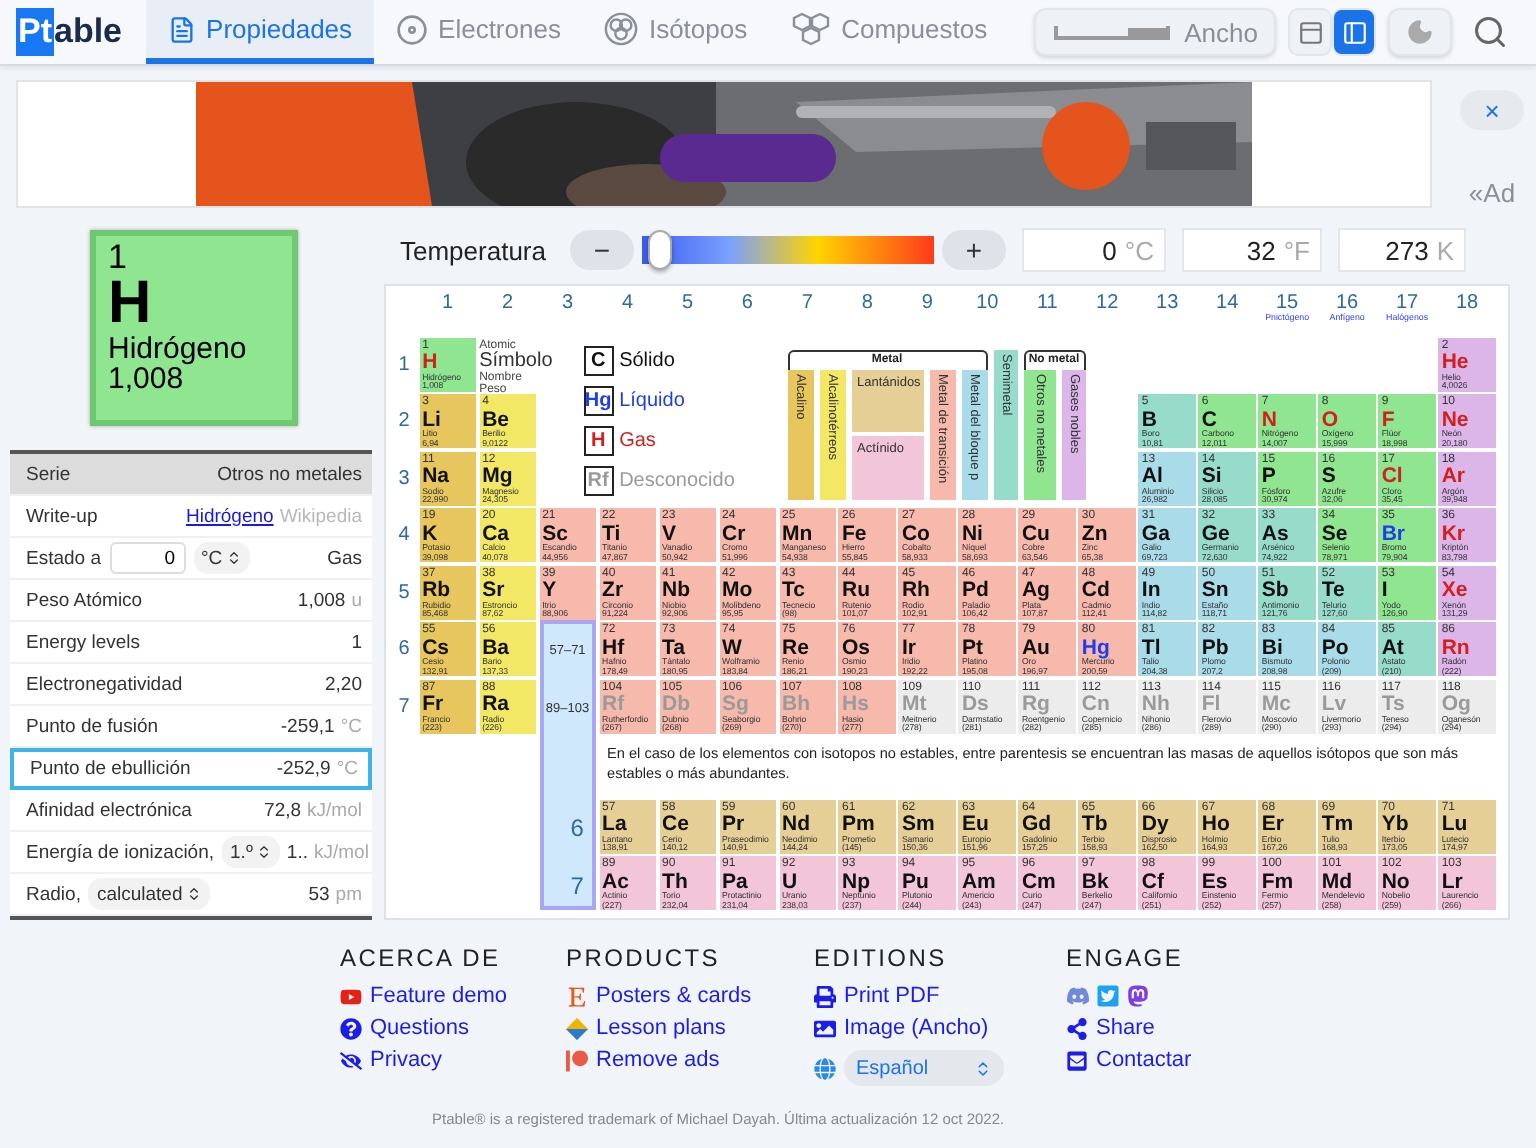 This screenshot has height=1148, width=1536. What do you see at coordinates (404, 535) in the screenshot?
I see `period-number: 4` at bounding box center [404, 535].